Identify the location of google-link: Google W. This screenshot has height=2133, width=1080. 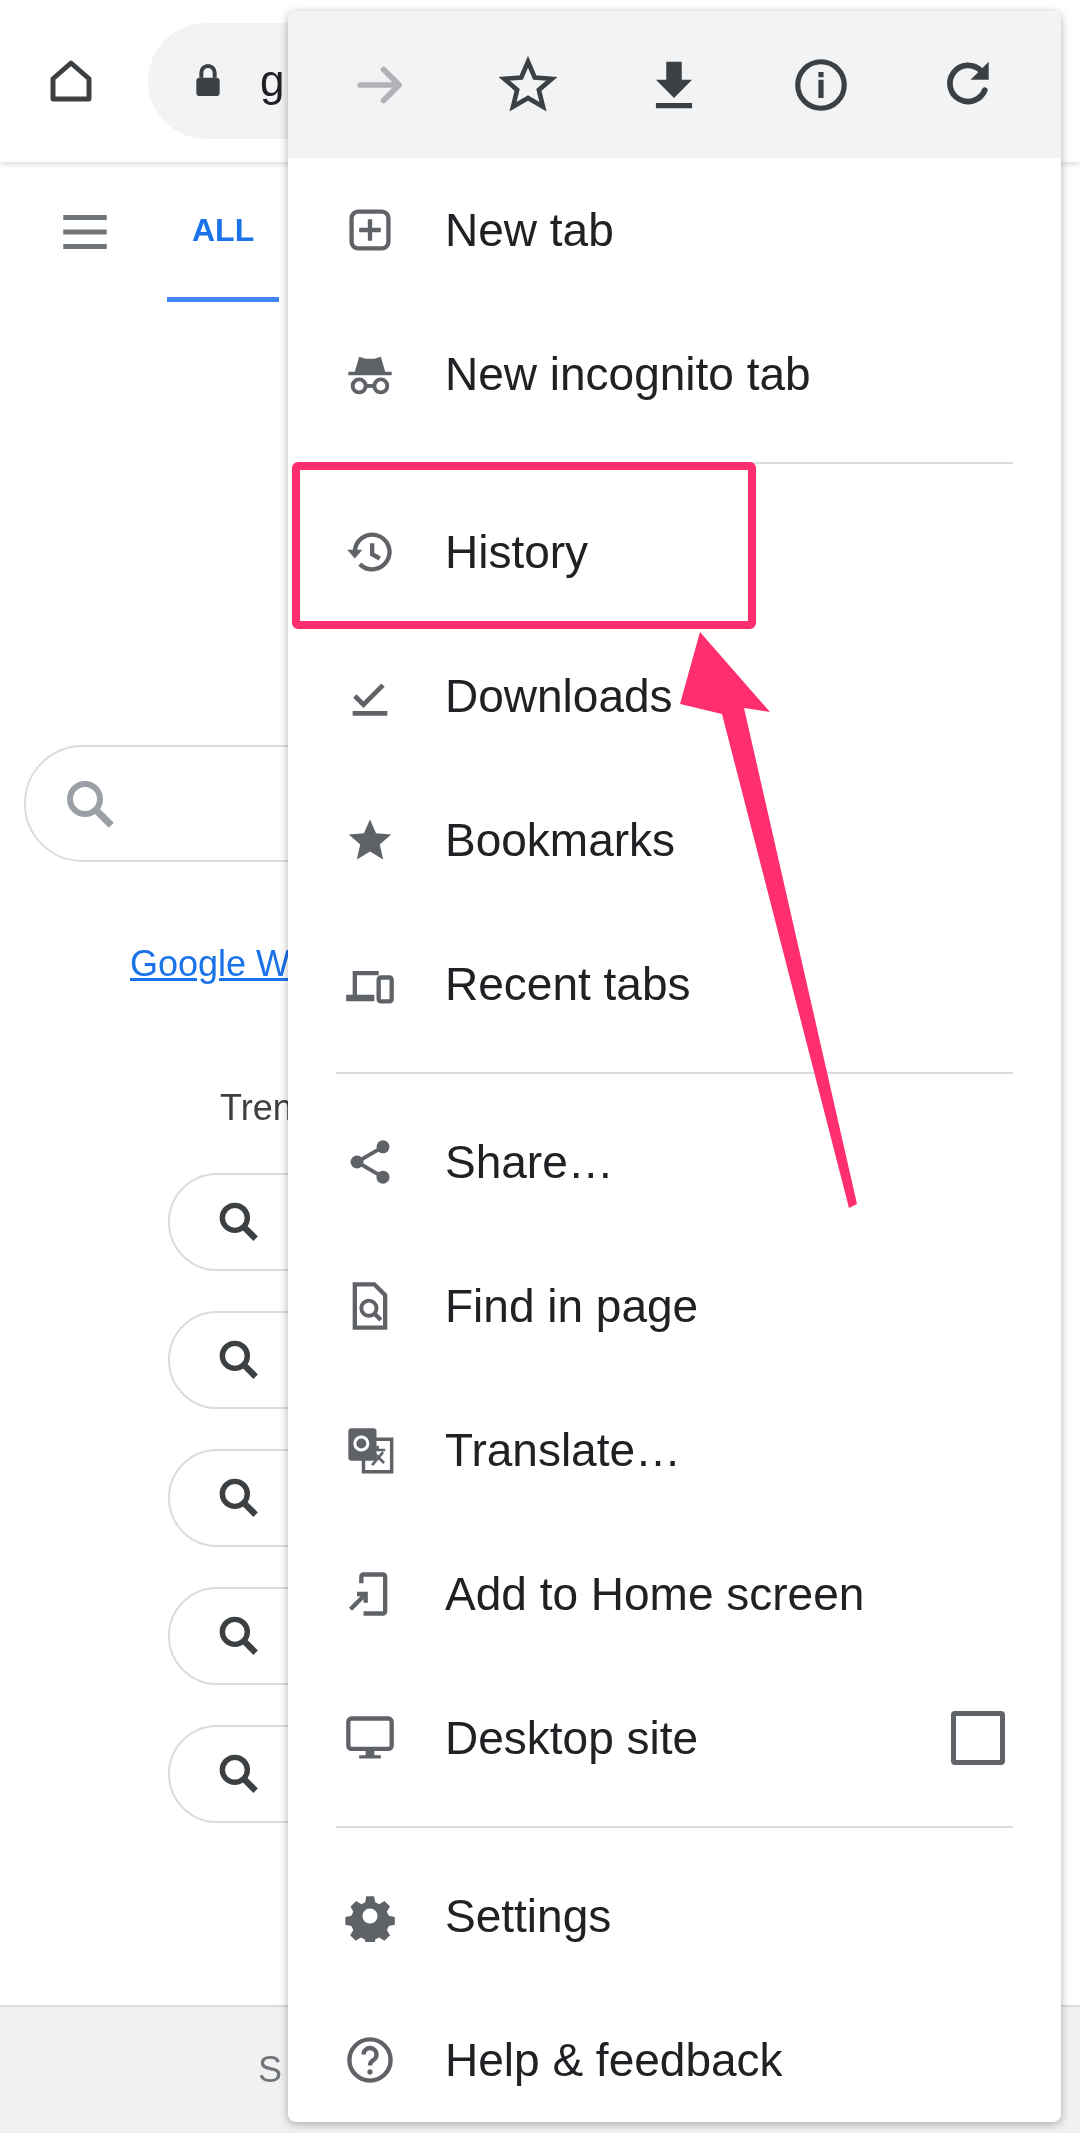
(210, 963).